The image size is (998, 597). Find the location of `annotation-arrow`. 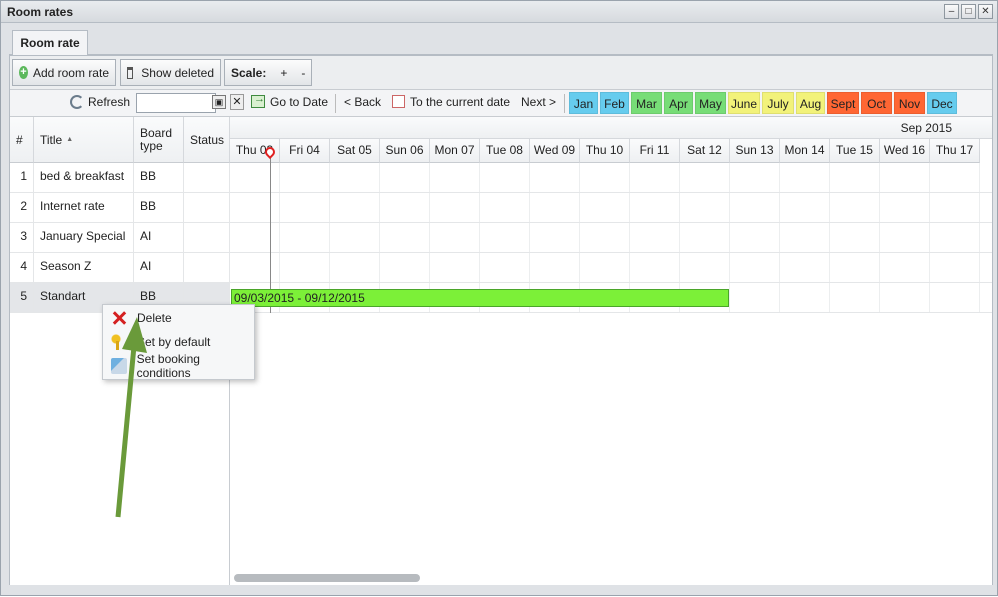

annotation-arrow is located at coordinates (131, 417).